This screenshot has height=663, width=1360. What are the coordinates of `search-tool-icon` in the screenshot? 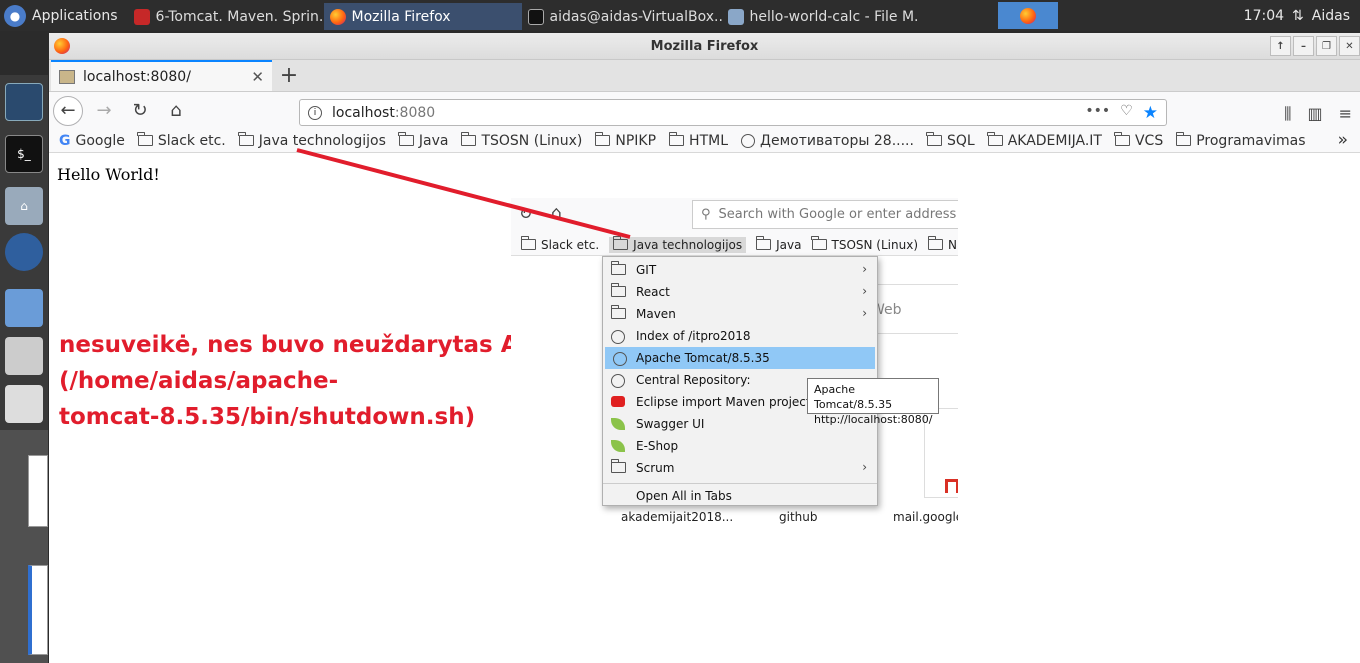 It's located at (24, 404).